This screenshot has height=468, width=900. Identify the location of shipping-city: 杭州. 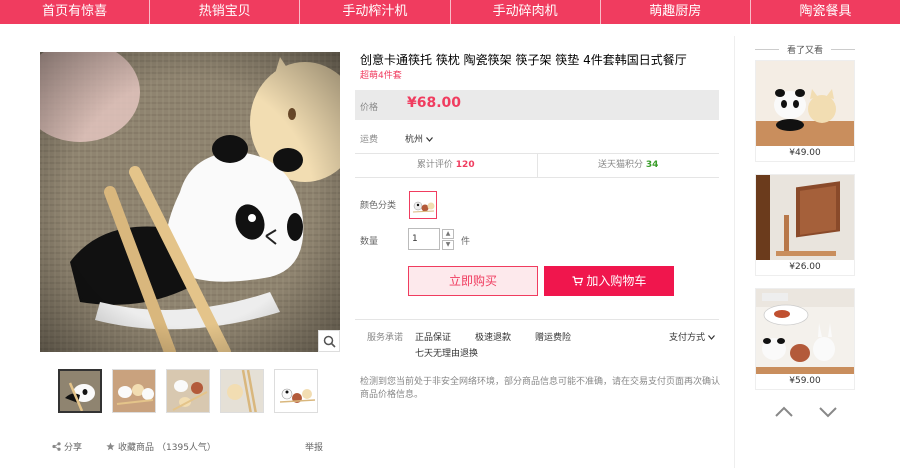
(414, 140).